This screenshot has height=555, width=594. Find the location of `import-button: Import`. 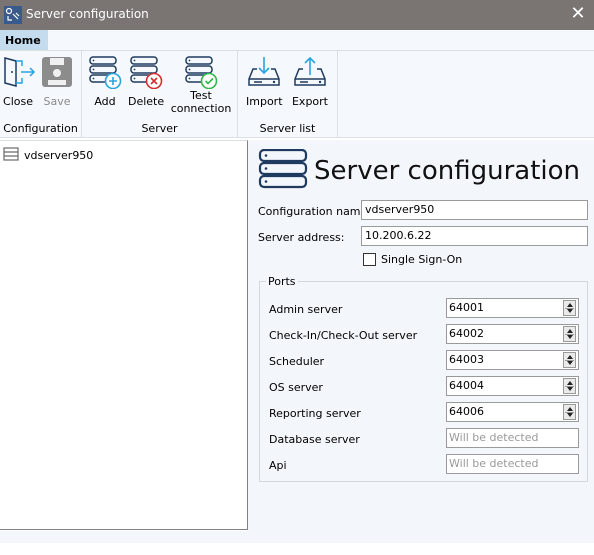

import-button: Import is located at coordinates (264, 81).